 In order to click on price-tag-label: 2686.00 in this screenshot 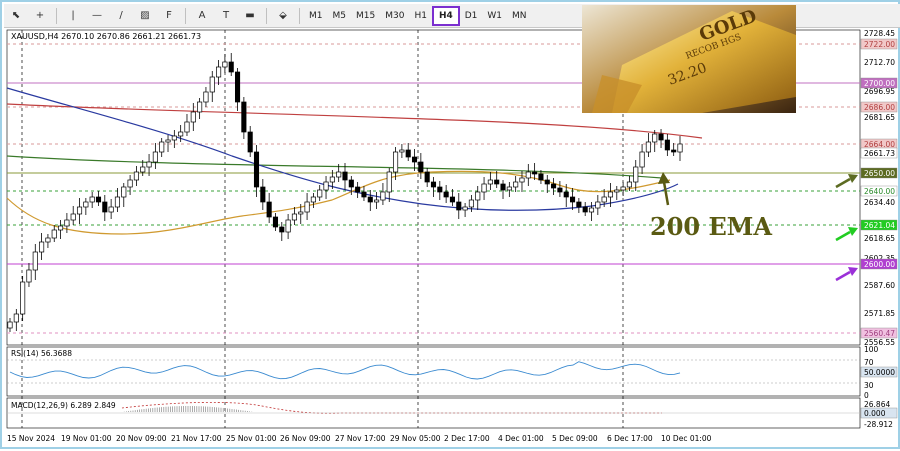, I will do `click(879, 107)`.